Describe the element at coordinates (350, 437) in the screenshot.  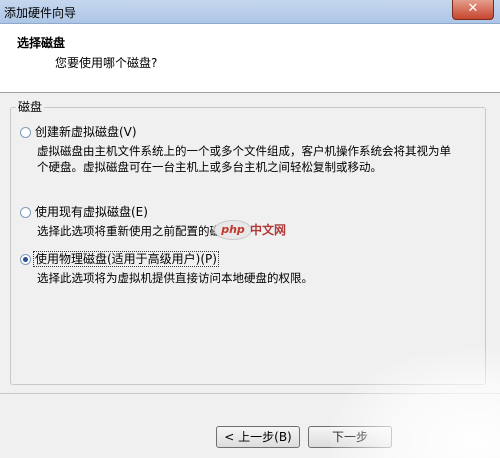
I see `next-button: 下一步` at that location.